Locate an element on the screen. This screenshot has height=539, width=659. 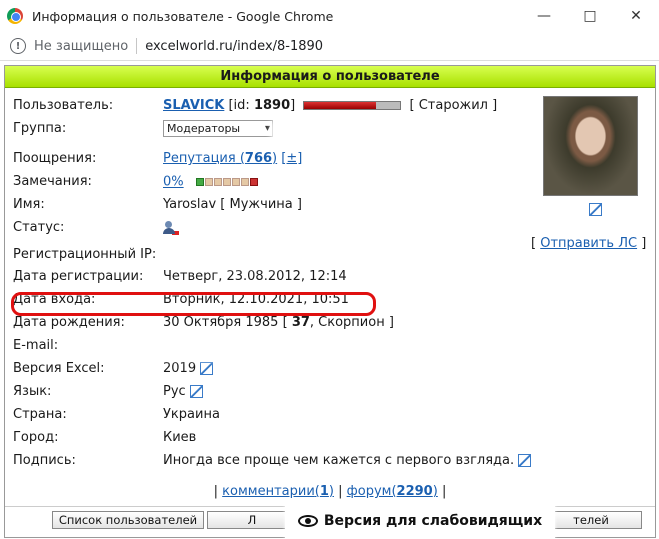
name-label: Имя: is located at coordinates (29, 204).